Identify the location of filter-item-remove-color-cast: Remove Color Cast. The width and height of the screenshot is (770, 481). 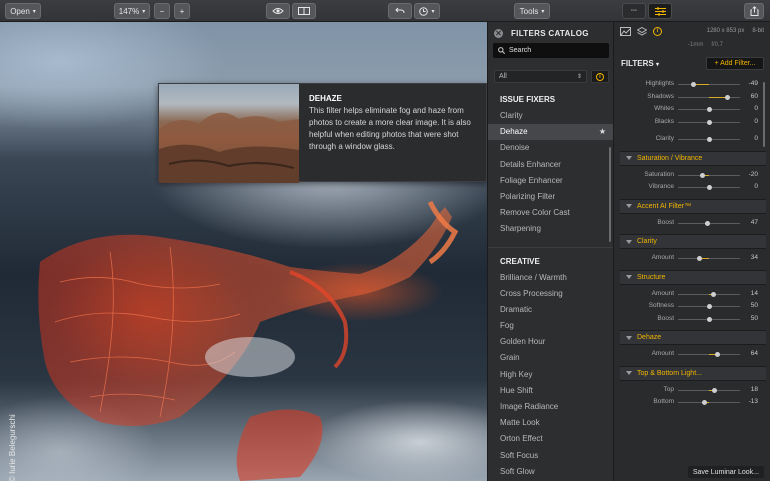
(550, 213).